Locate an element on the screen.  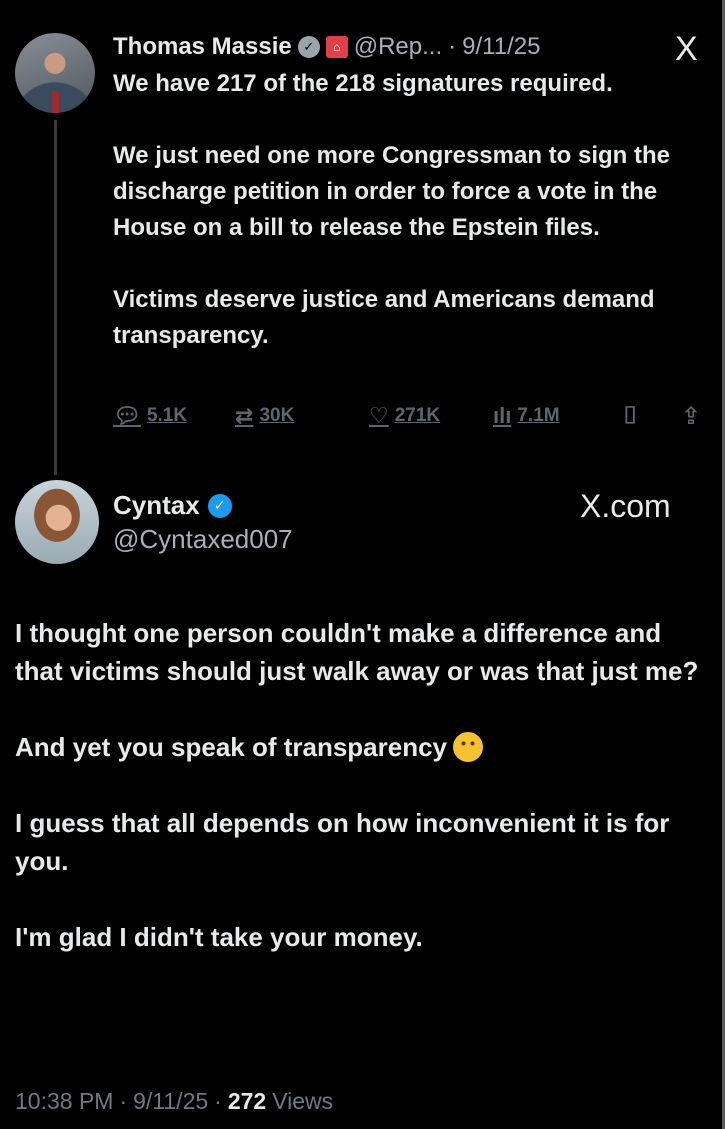
like-button: ♡ 271K is located at coordinates (404, 416).